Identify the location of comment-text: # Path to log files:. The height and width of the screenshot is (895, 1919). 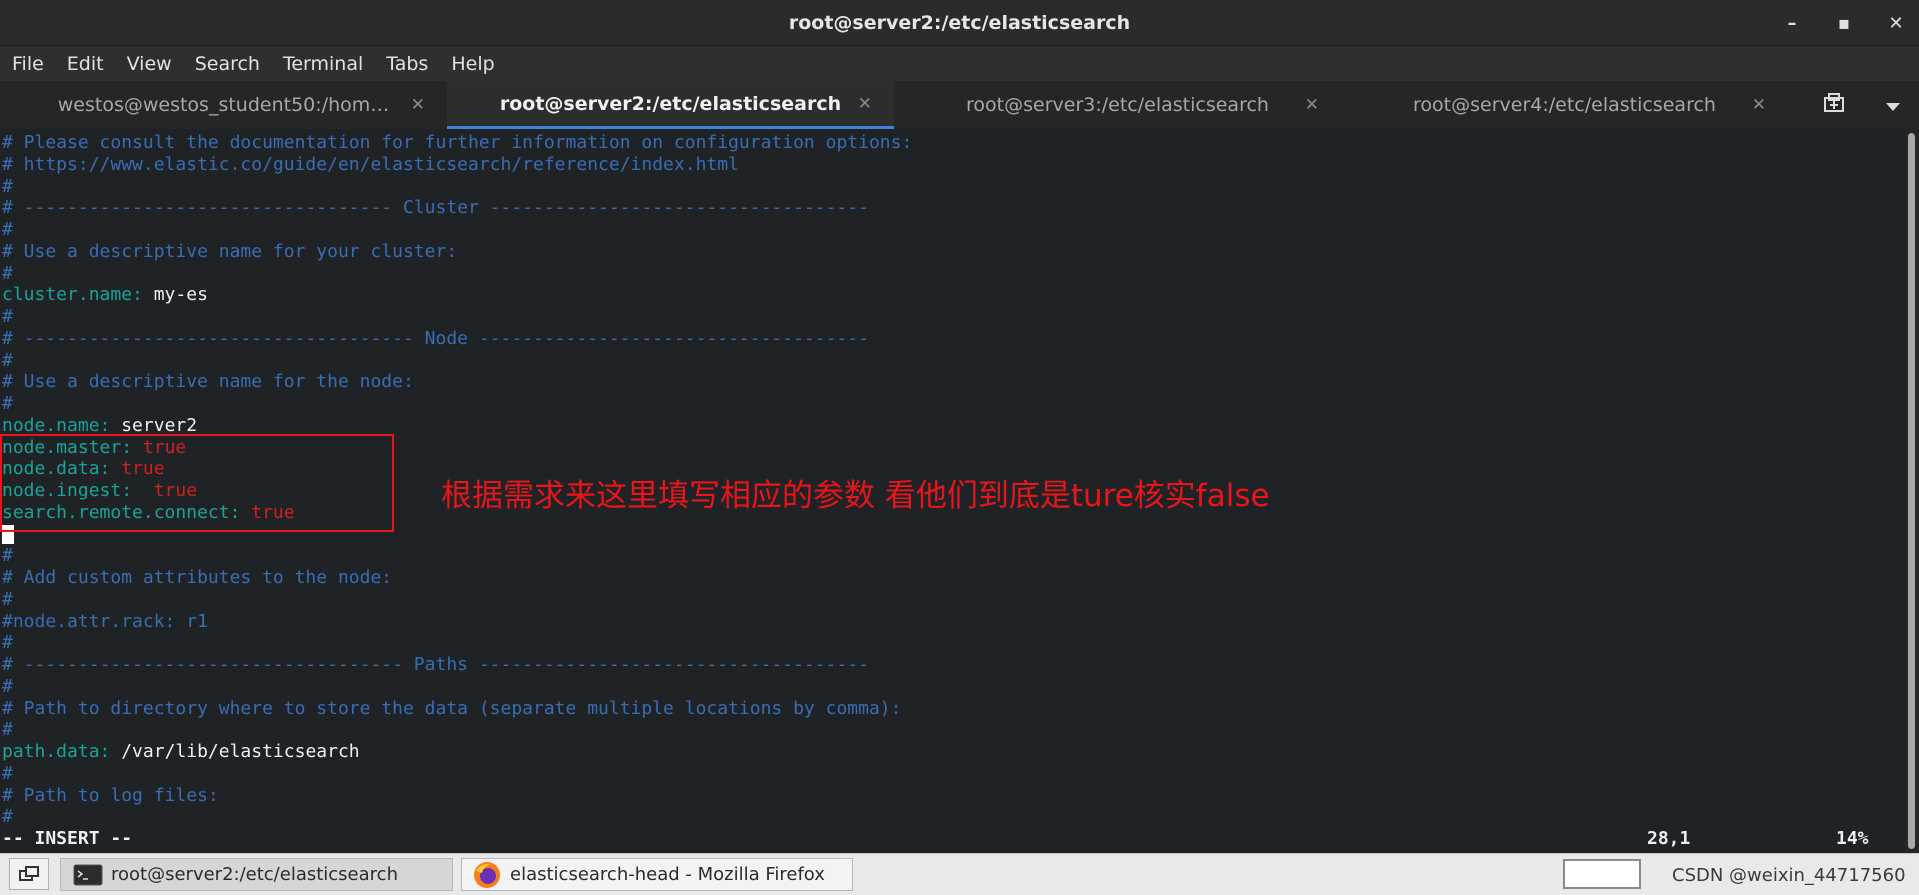
(110, 795).